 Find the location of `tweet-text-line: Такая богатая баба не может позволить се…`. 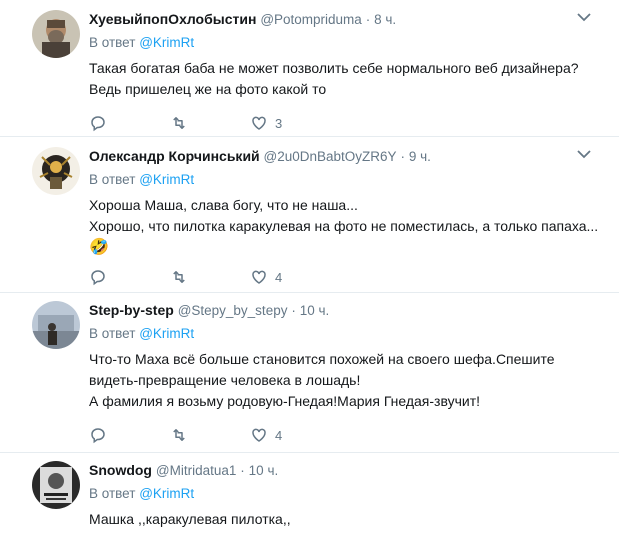

tweet-text-line: Такая богатая баба не может позволить се… is located at coordinates (334, 68).